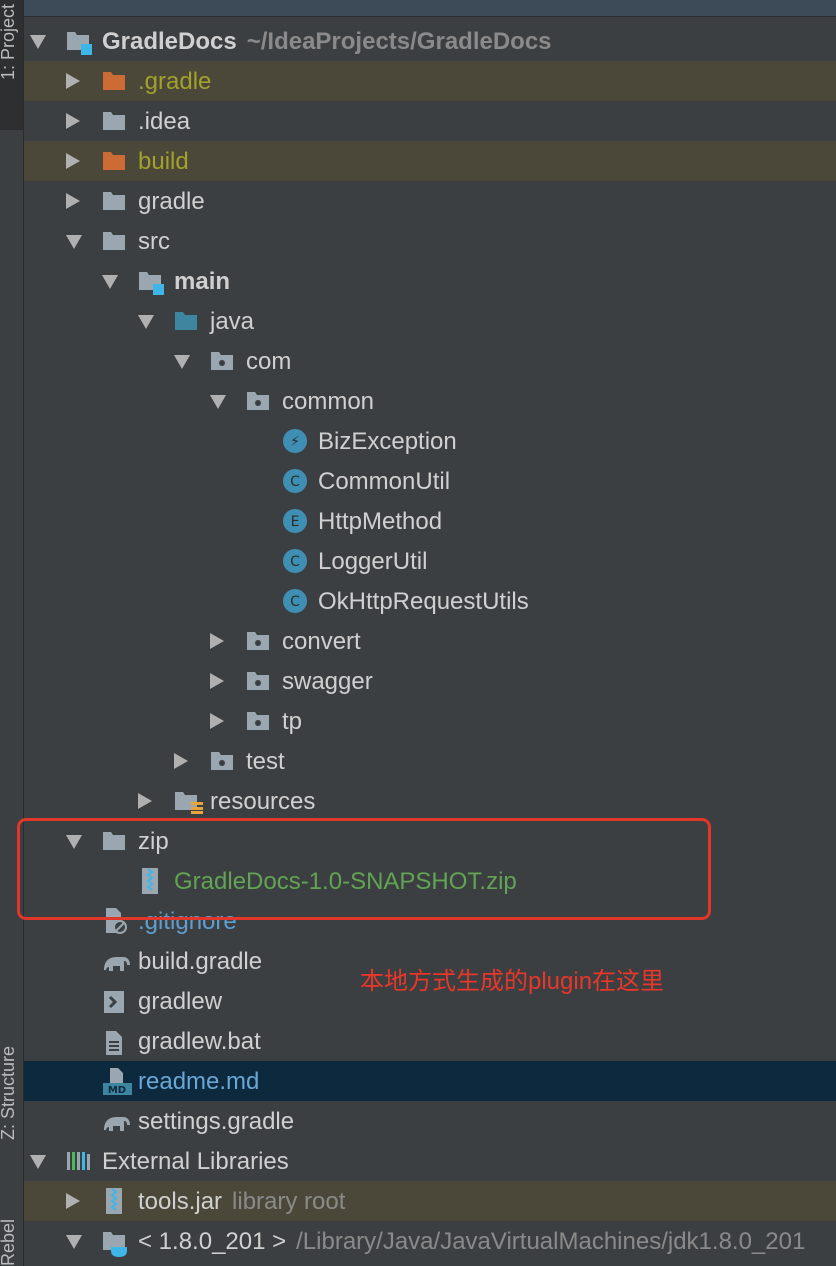  I want to click on tree-node: com, so click(430, 361).